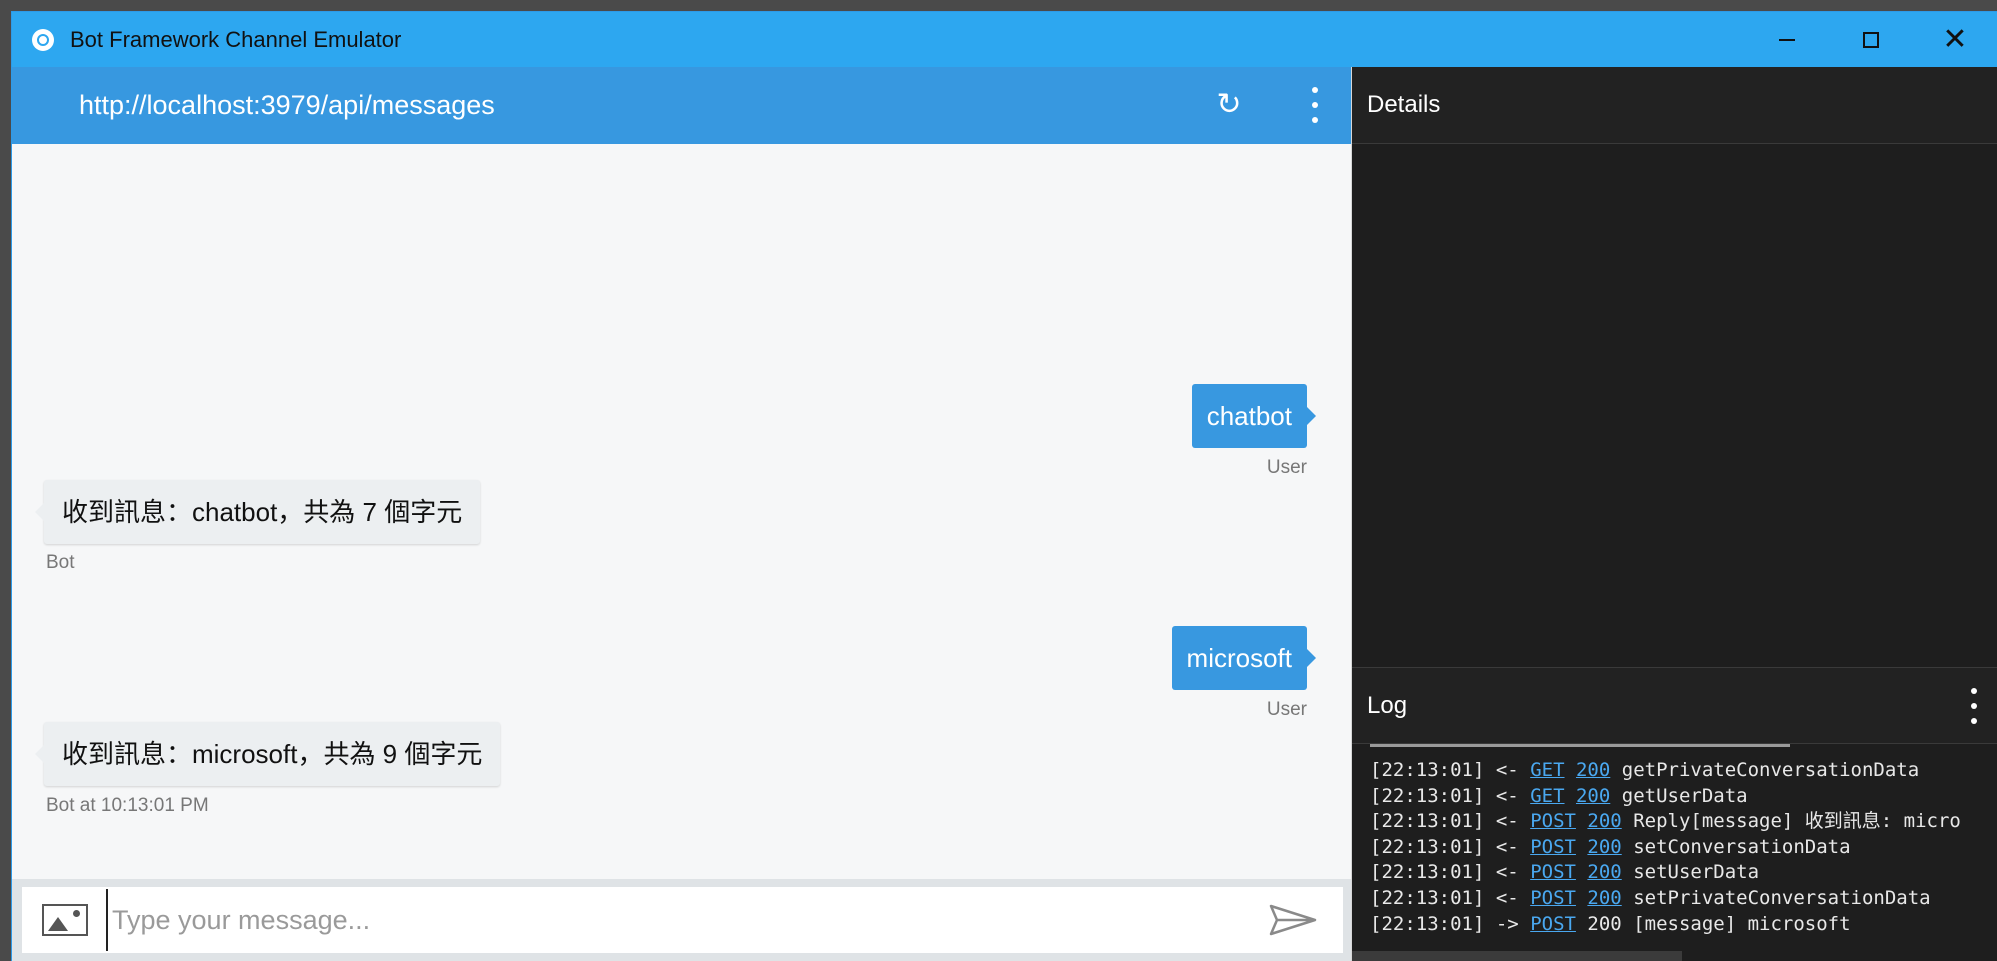  Describe the element at coordinates (1674, 706) in the screenshot. I see `log-header: Log` at that location.